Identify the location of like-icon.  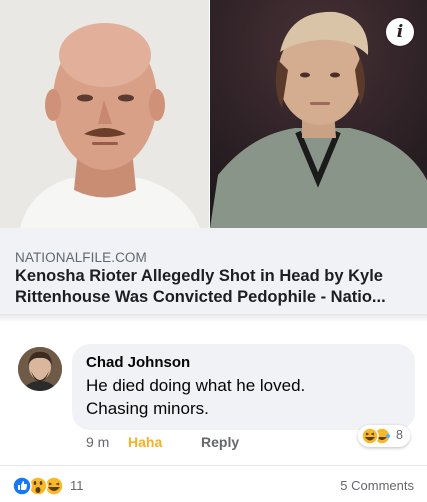
(22, 486).